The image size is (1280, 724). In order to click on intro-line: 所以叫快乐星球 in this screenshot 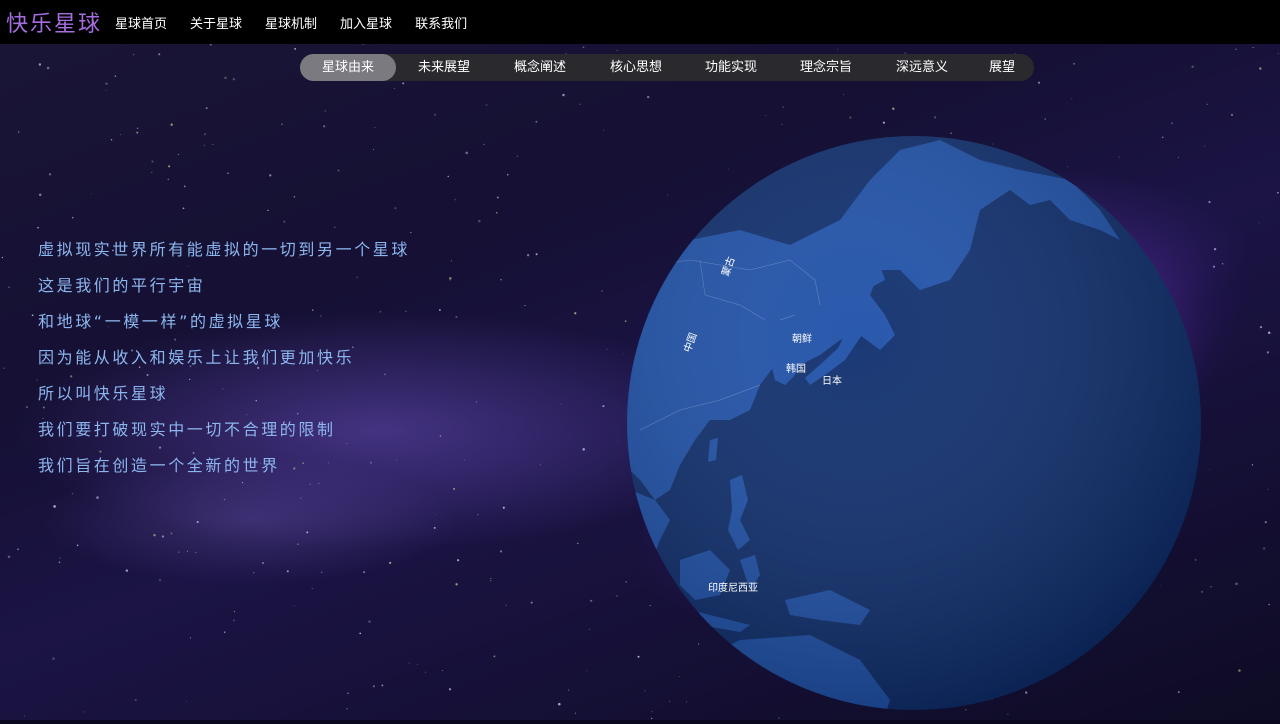, I will do `click(103, 393)`.